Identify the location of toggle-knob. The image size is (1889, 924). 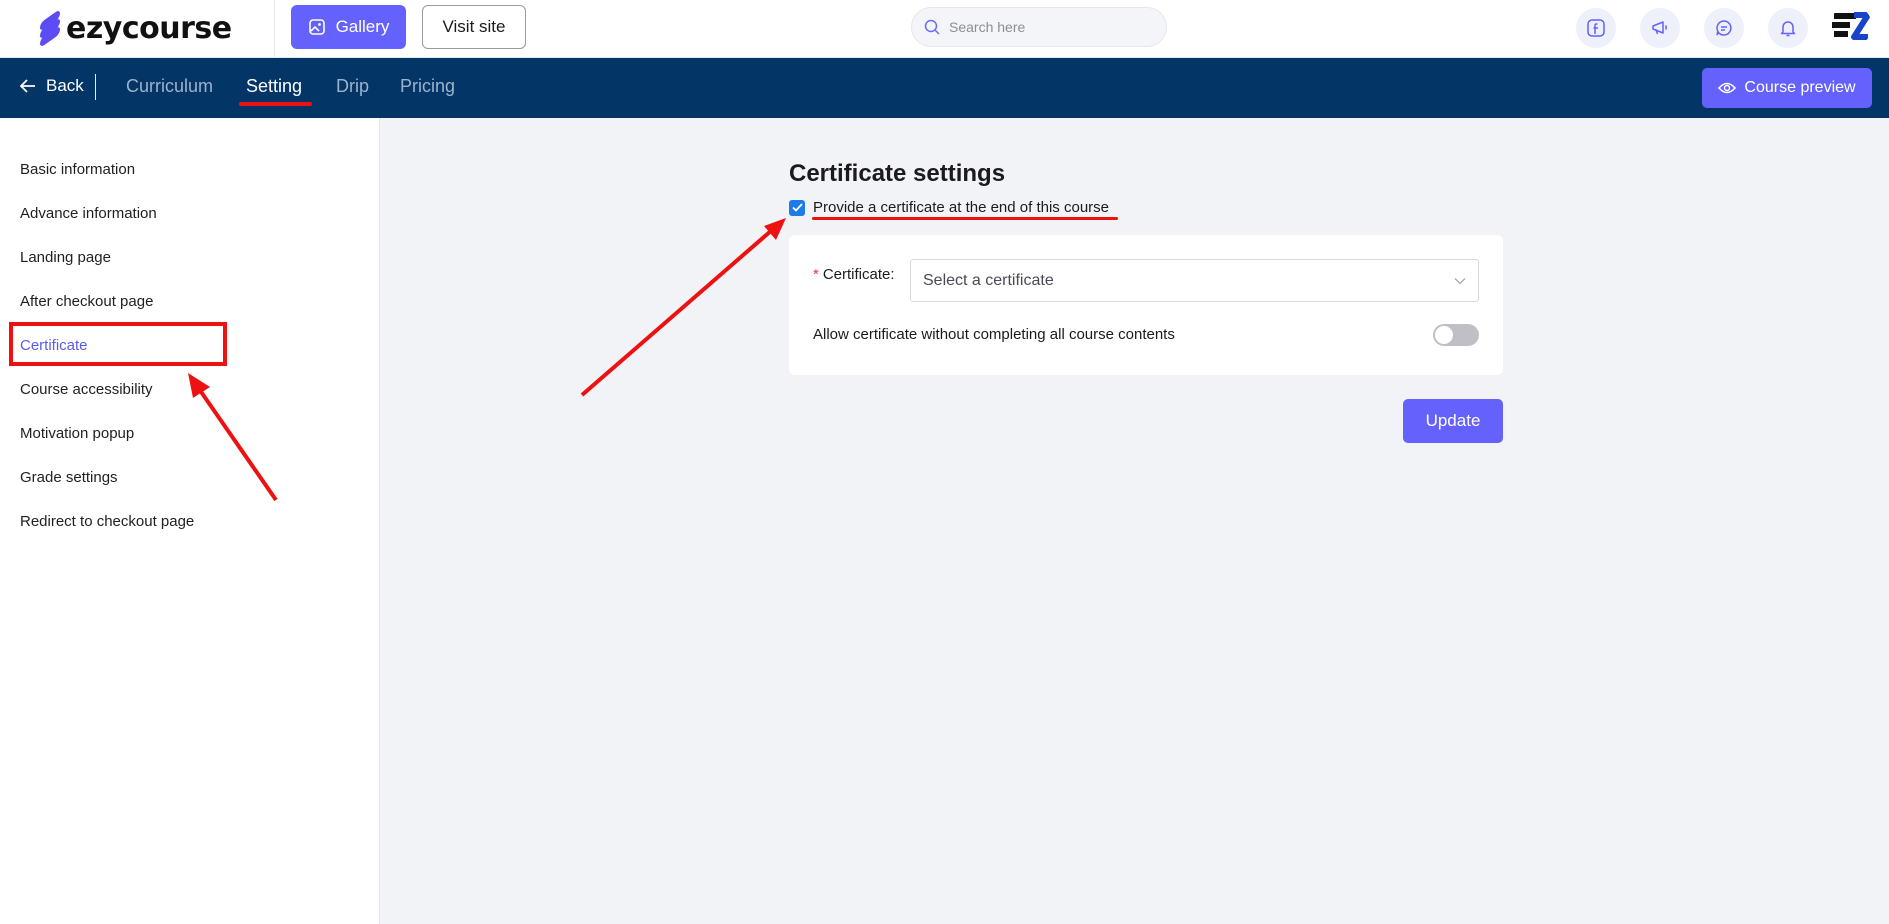
(1444, 335).